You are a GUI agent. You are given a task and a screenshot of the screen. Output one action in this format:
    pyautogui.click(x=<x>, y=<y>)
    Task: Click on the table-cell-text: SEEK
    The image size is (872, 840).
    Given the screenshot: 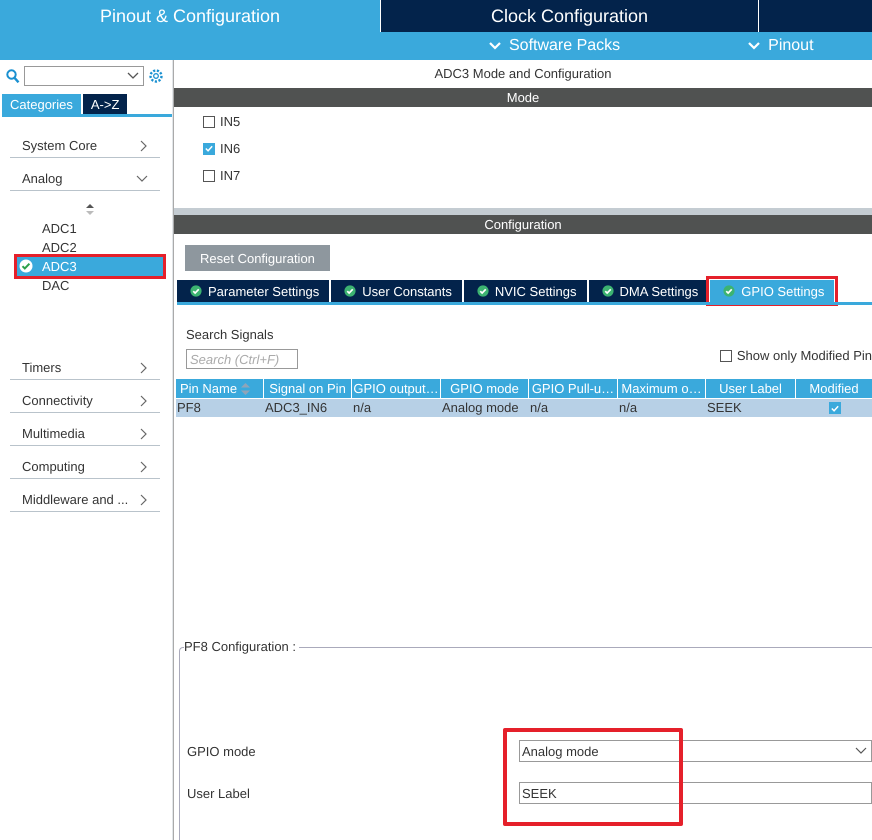 What is the action you would take?
    pyautogui.click(x=724, y=408)
    